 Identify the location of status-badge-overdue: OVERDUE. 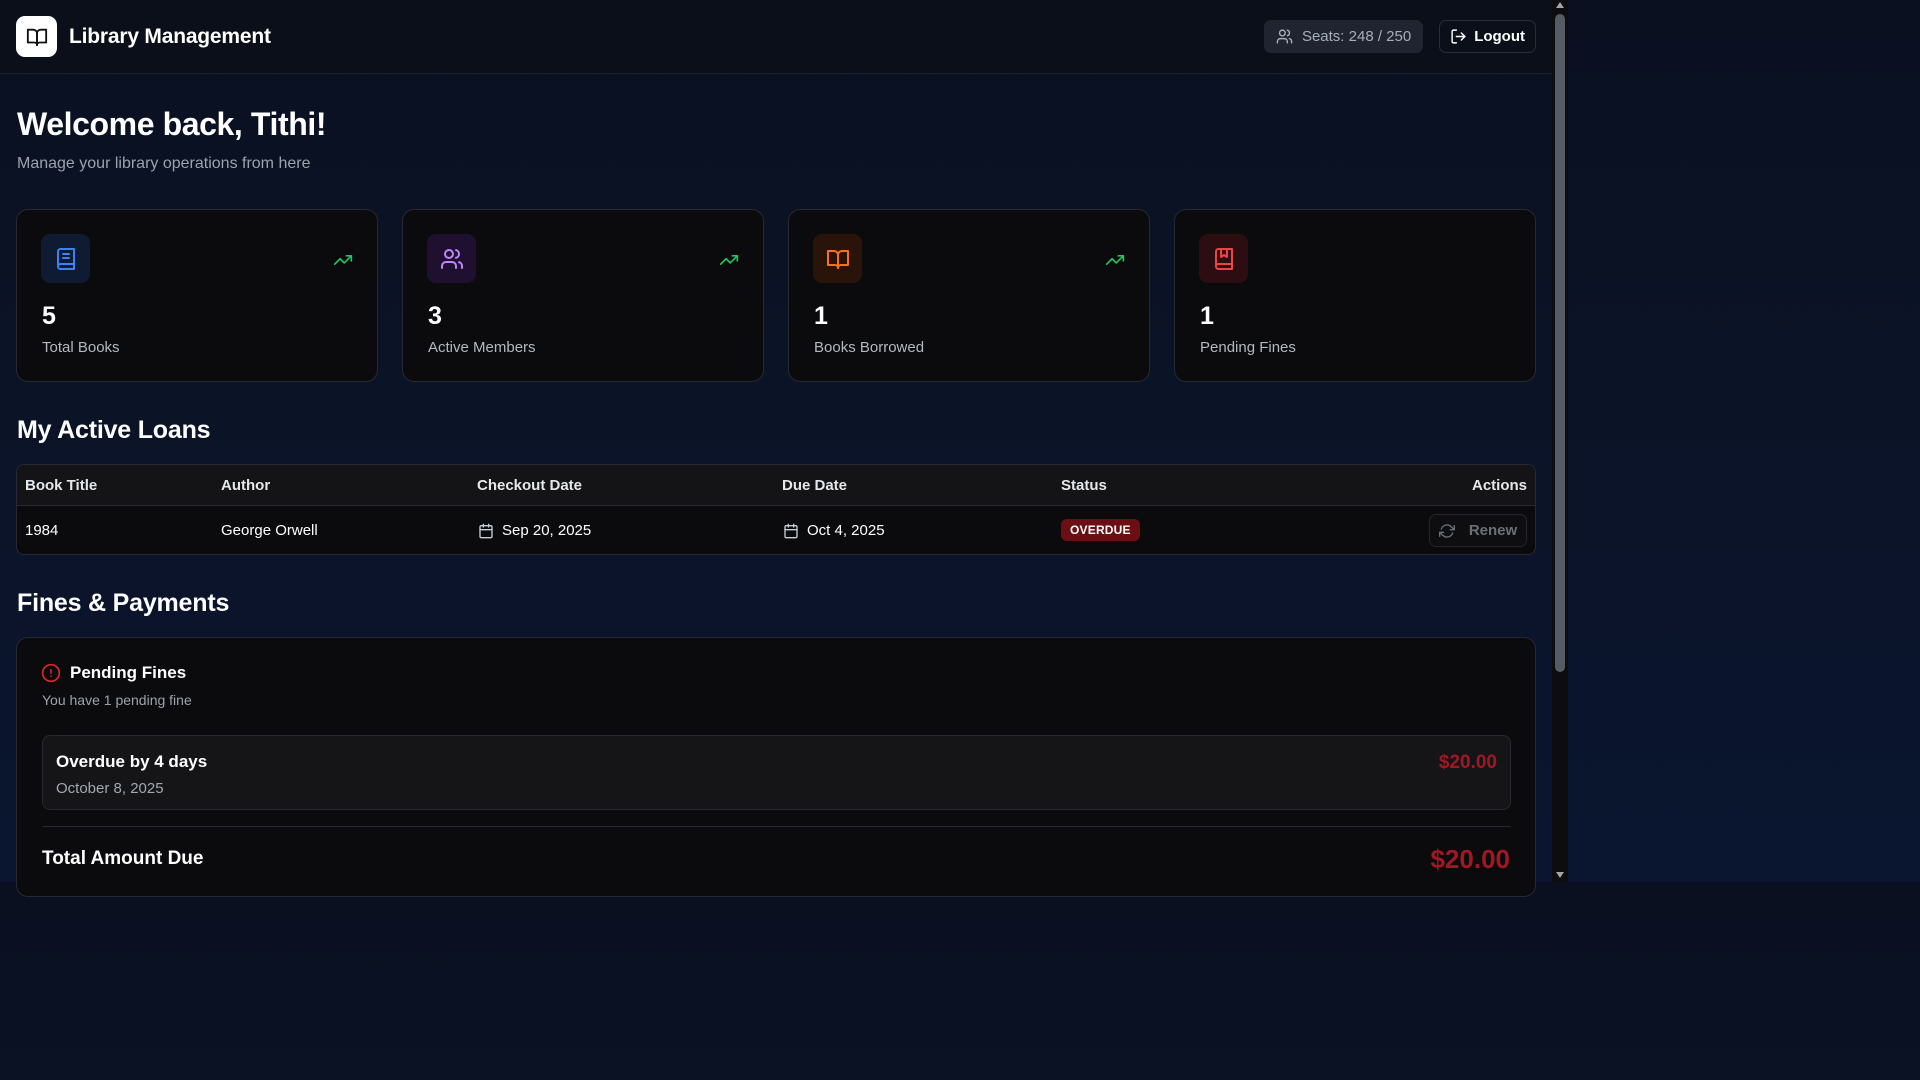
(1100, 530).